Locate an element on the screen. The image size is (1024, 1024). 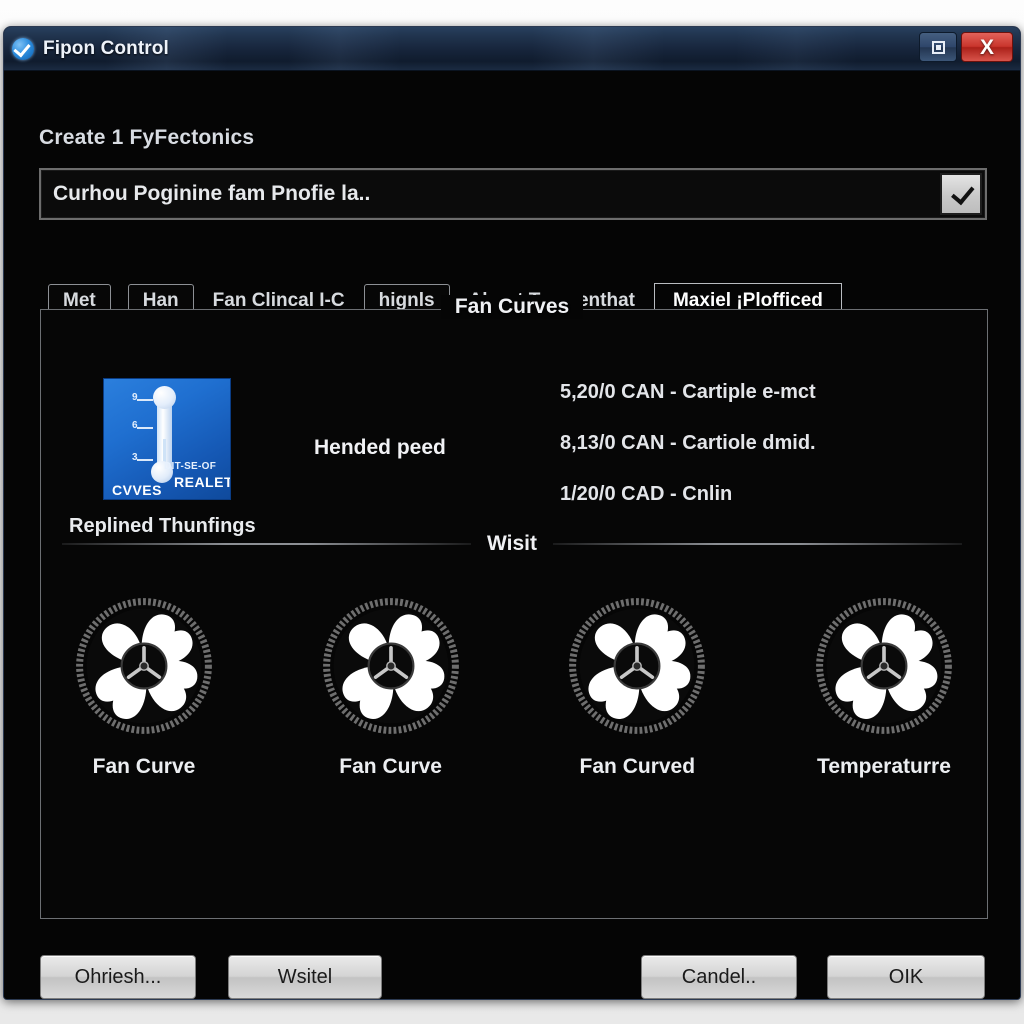
wisit-divider: Wisit is located at coordinates (512, 544).